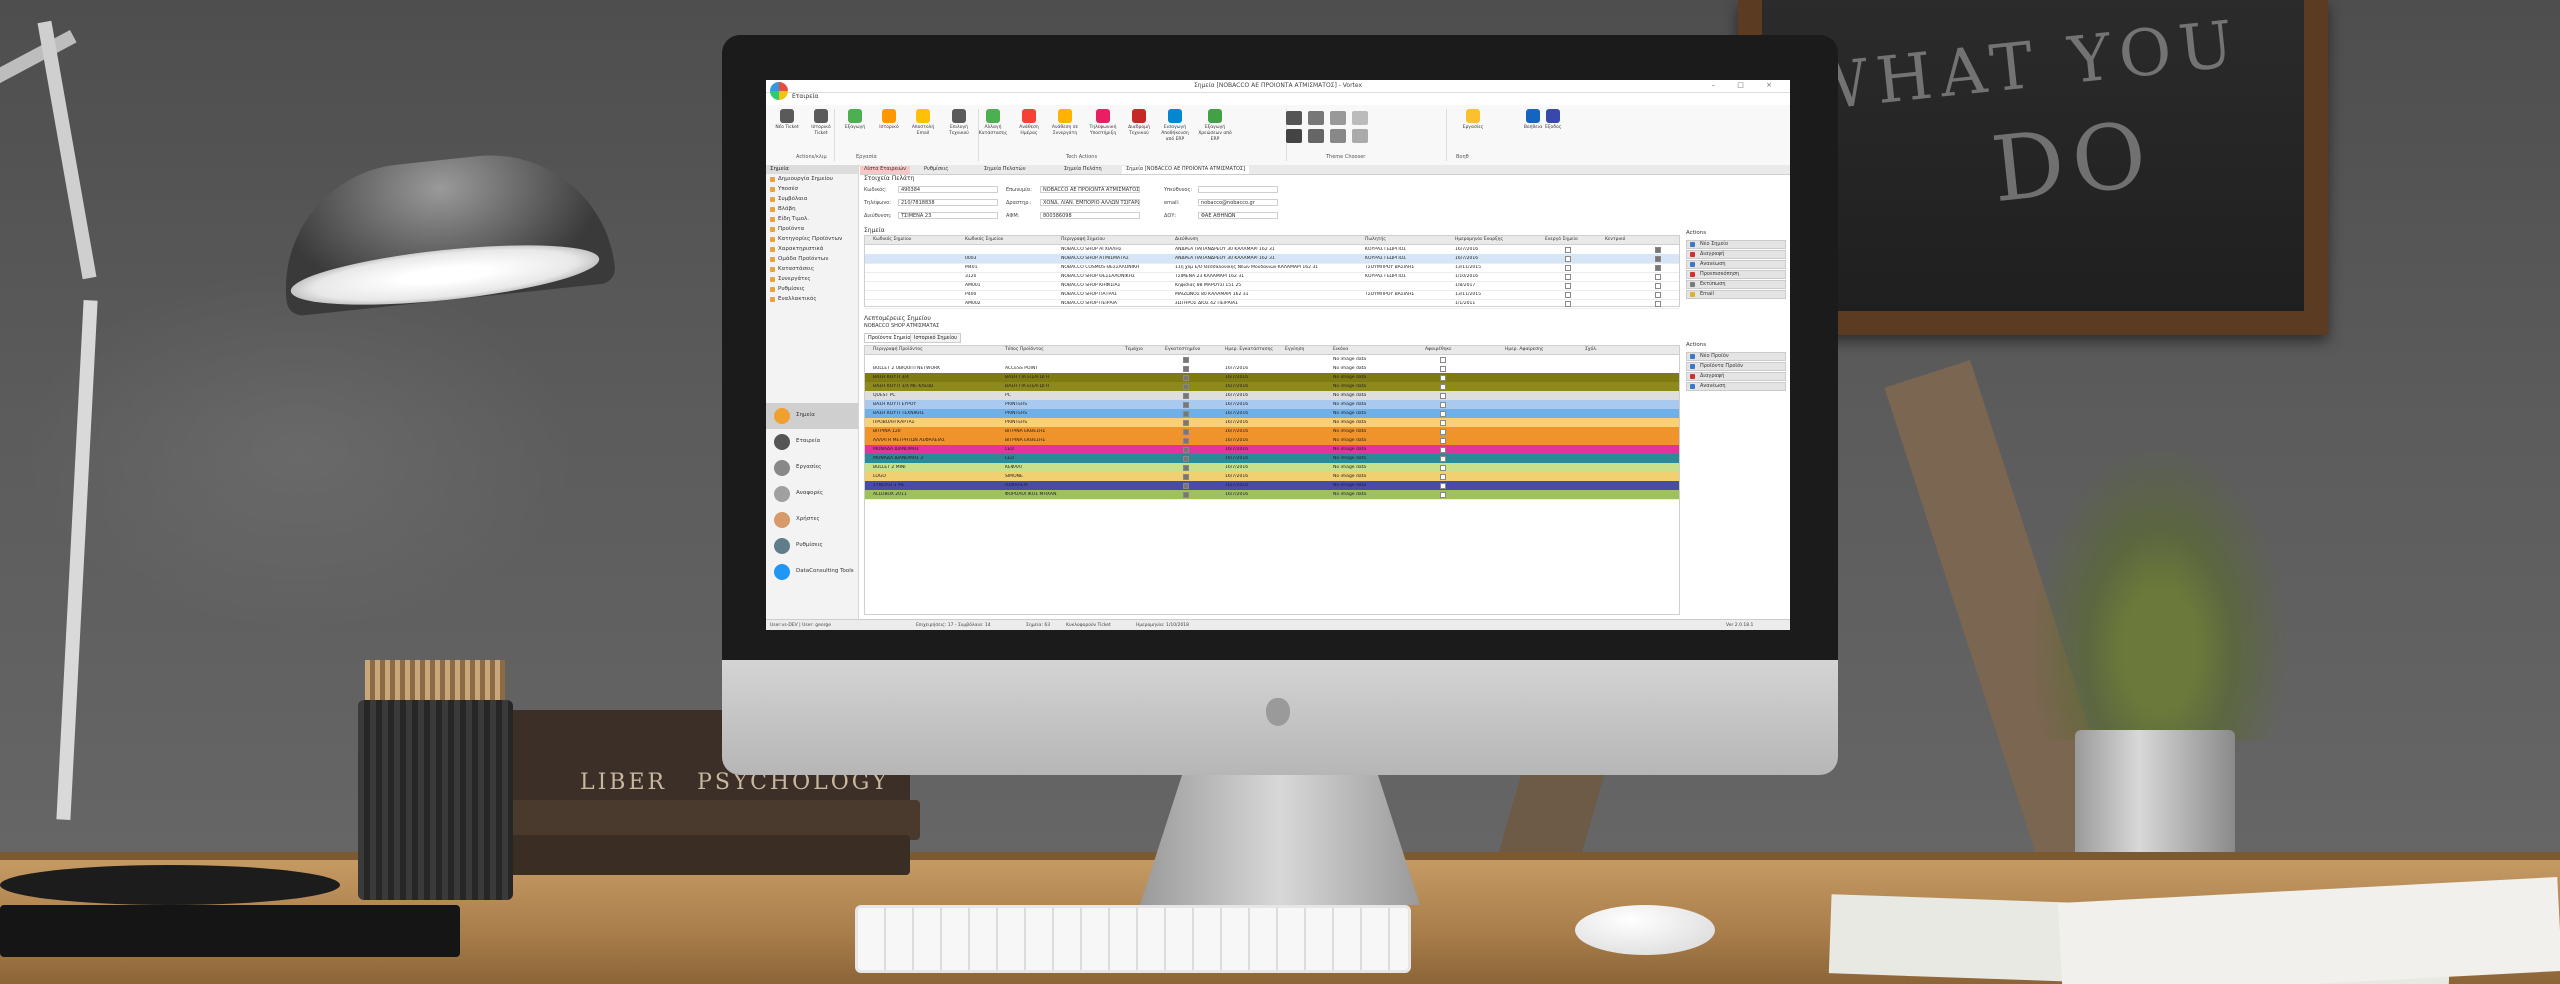 The image size is (2560, 984). I want to click on ribbon-button: Επιλογή Τεχνικού, so click(959, 123).